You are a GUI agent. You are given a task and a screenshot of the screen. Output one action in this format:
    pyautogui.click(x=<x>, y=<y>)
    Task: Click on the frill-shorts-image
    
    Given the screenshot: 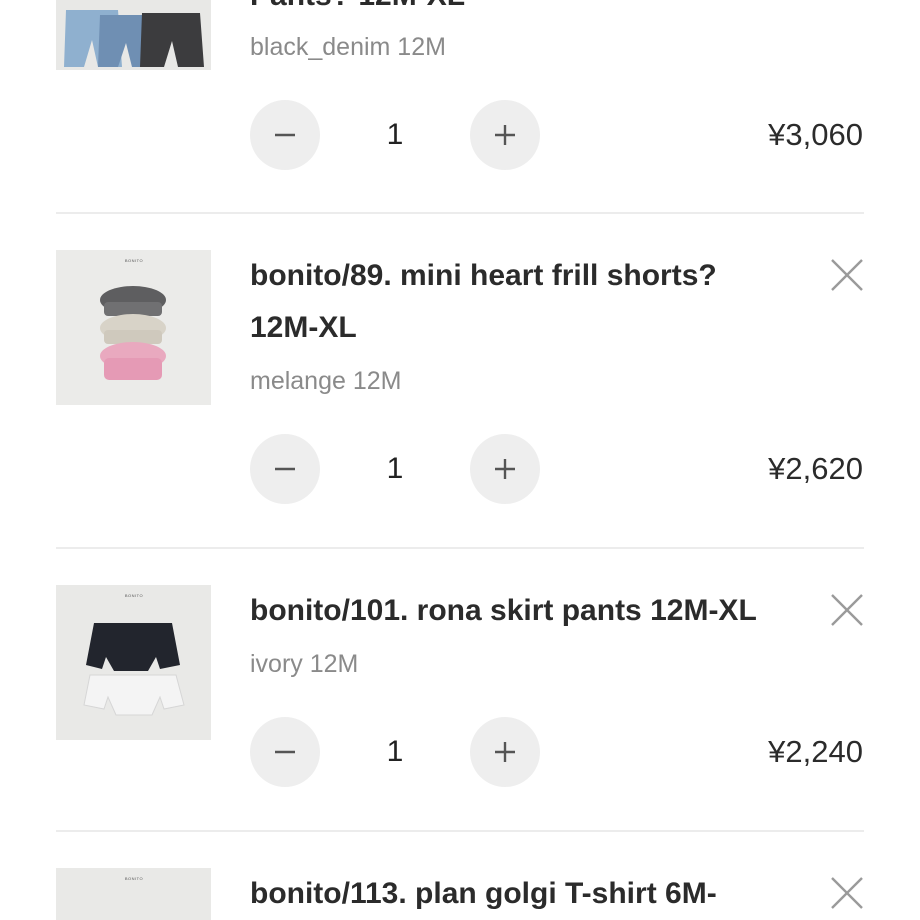 What is the action you would take?
    pyautogui.click(x=133, y=327)
    